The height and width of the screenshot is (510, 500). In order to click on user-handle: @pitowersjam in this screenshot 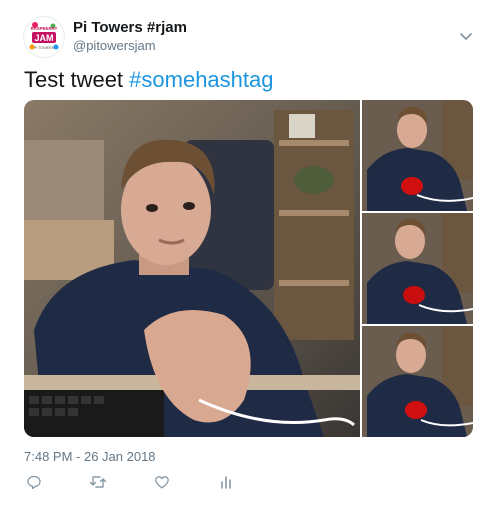, I will do `click(114, 45)`.